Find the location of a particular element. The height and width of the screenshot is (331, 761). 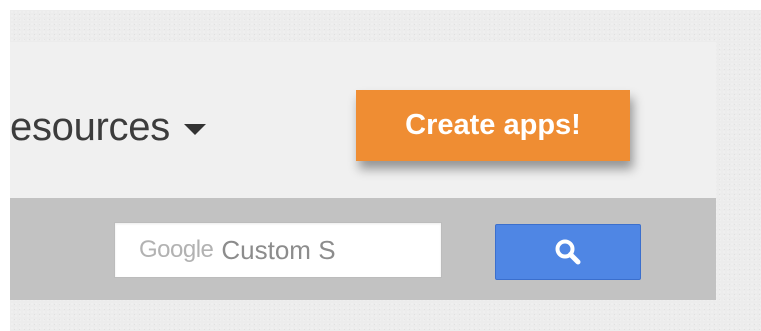

magnifier-icon is located at coordinates (568, 252).